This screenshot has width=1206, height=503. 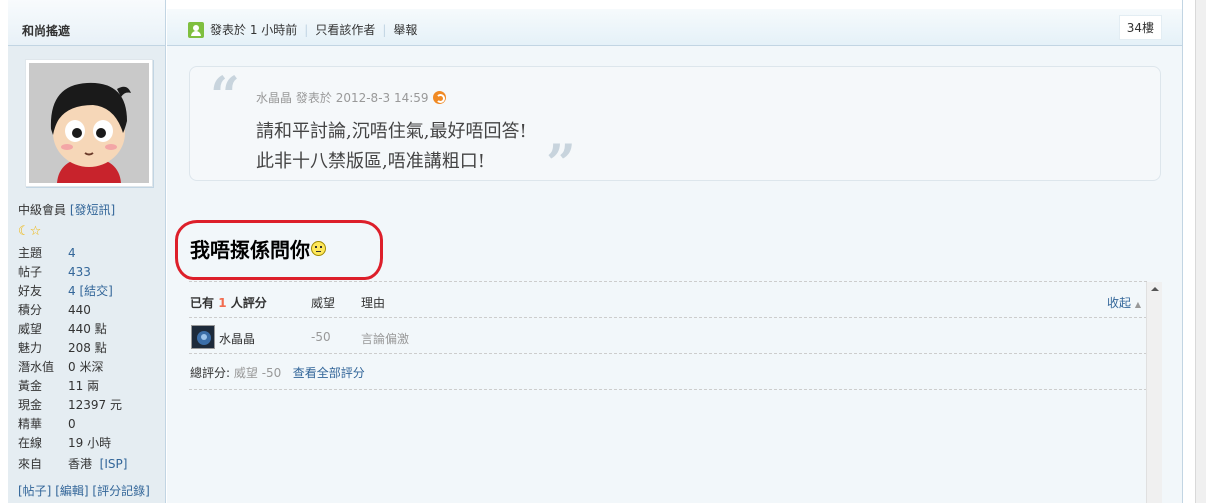 What do you see at coordinates (274, 98) in the screenshot?
I see `quote-author: 水晶晶` at bounding box center [274, 98].